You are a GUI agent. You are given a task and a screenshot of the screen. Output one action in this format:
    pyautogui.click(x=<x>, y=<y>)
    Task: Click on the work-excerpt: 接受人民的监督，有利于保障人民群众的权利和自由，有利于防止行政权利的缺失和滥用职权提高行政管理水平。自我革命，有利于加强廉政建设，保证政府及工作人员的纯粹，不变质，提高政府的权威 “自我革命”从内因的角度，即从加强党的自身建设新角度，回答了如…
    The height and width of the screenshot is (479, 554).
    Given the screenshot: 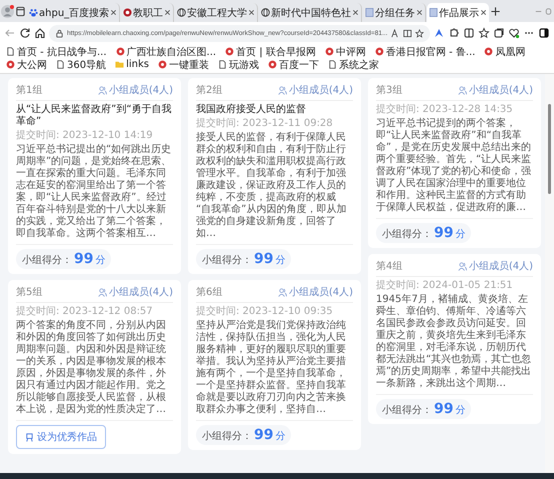 What is the action you would take?
    pyautogui.click(x=272, y=186)
    